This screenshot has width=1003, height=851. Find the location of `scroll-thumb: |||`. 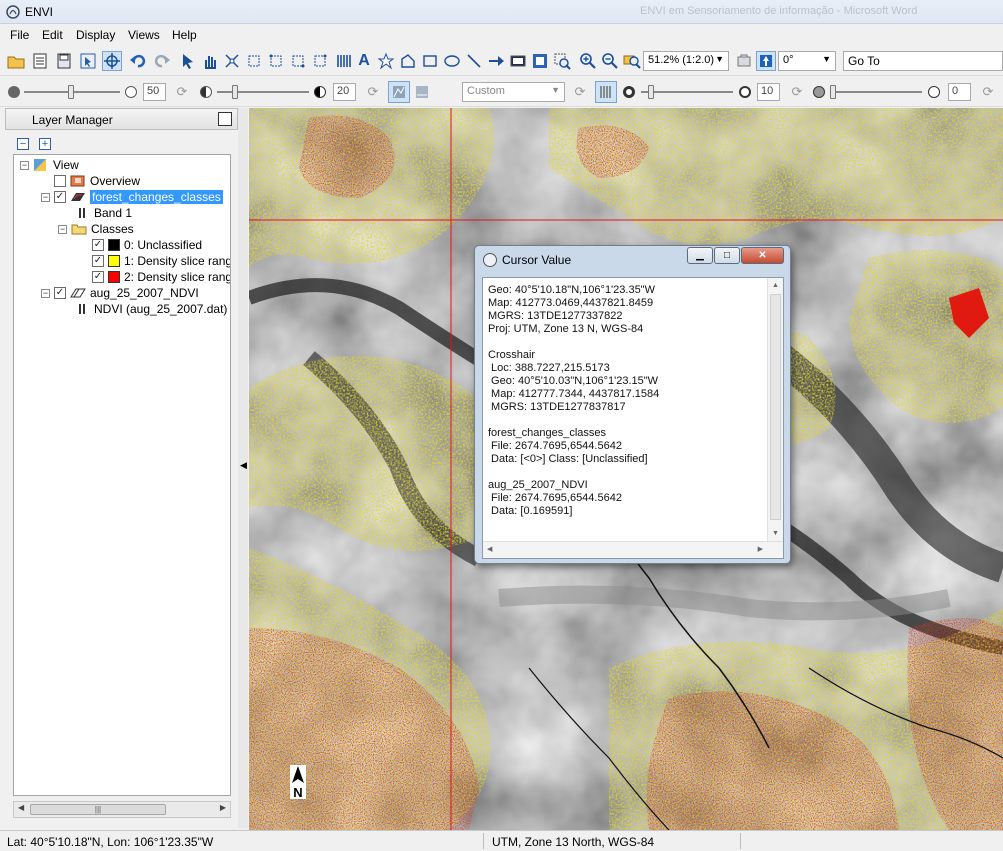

scroll-thumb: ||| is located at coordinates (98, 809).